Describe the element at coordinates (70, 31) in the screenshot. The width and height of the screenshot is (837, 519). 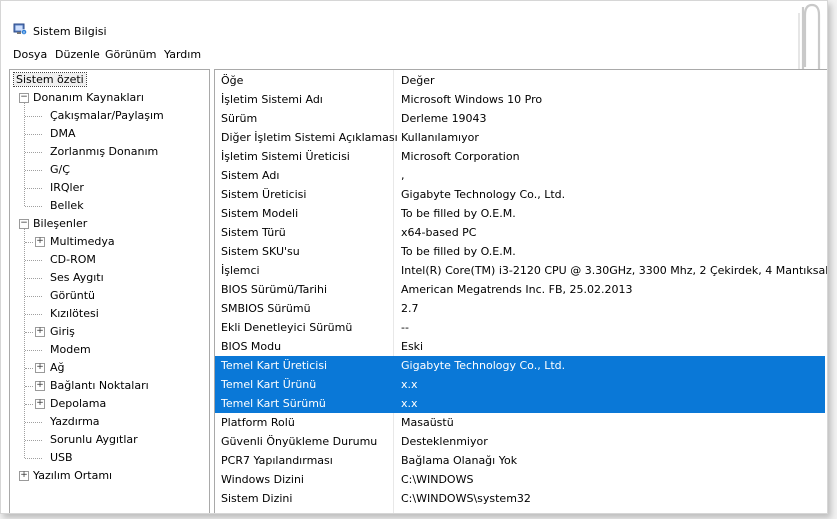
I see `window-title: Sistem Bilgisi` at that location.